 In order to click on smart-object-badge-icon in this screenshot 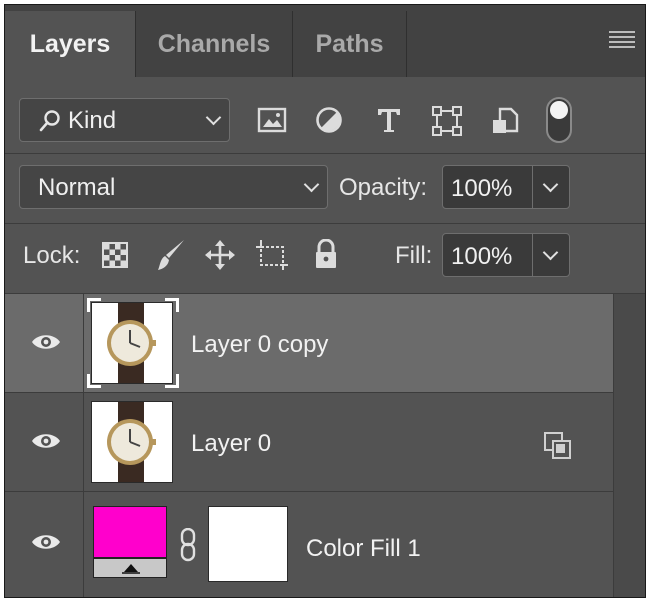, I will do `click(557, 445)`.